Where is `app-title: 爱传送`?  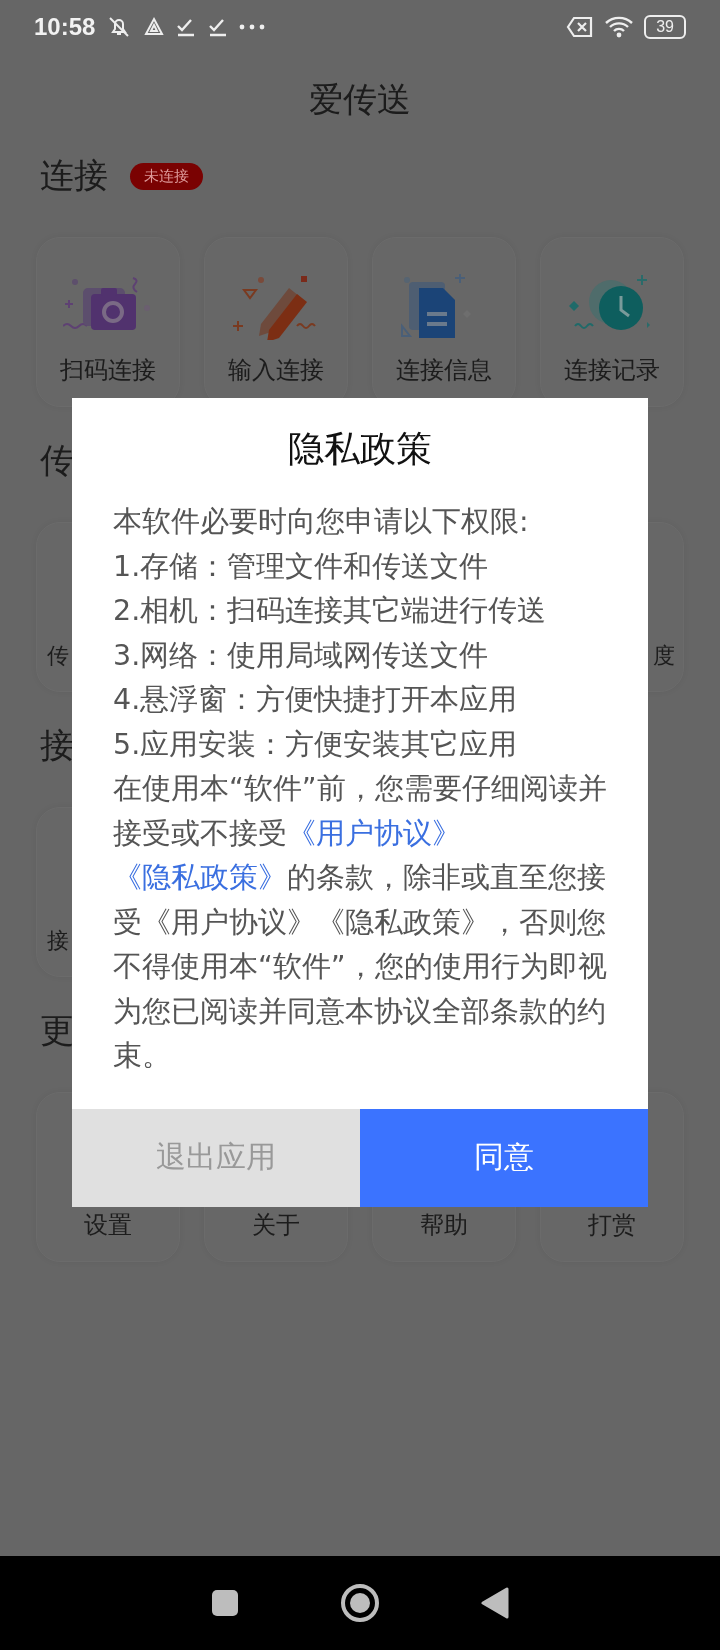 app-title: 爱传送 is located at coordinates (360, 99).